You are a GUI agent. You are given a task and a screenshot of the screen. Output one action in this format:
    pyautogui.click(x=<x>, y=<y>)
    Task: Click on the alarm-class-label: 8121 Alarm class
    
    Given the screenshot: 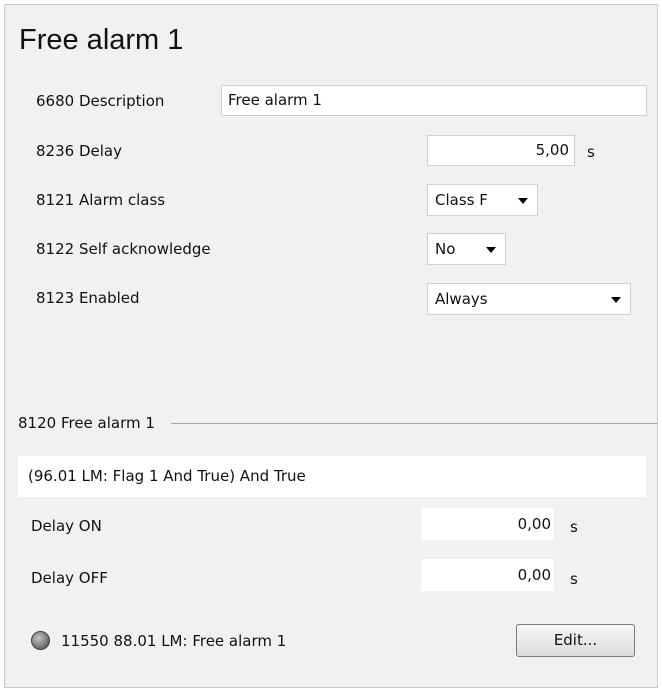 What is the action you would take?
    pyautogui.click(x=101, y=200)
    